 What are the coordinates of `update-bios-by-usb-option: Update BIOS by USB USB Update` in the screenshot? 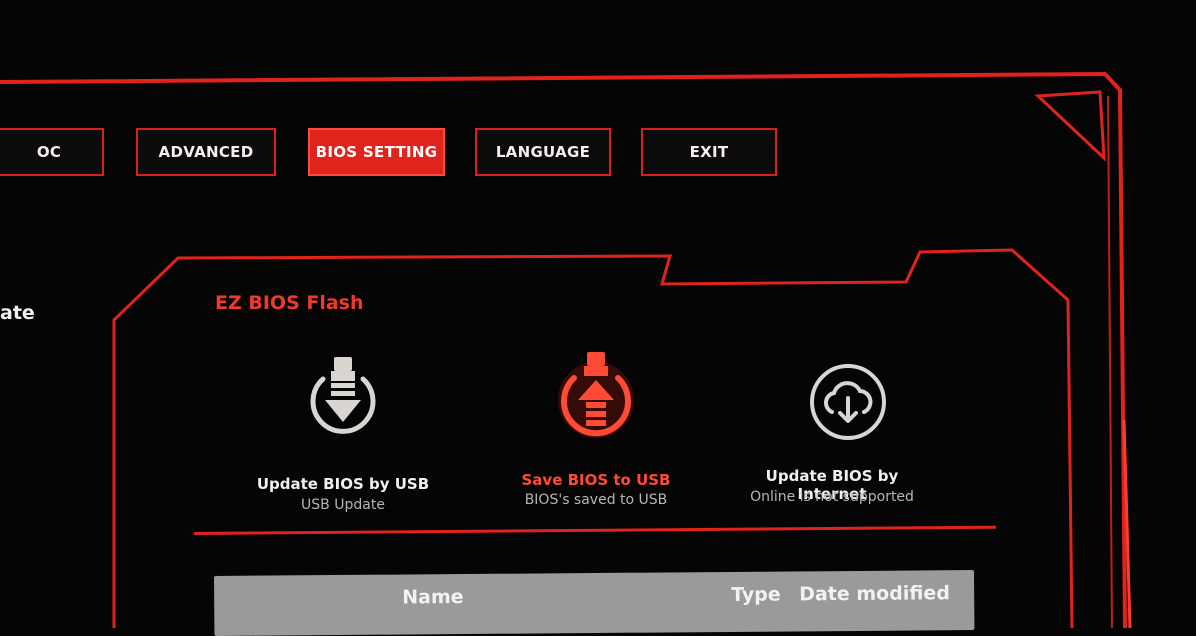 It's located at (343, 435).